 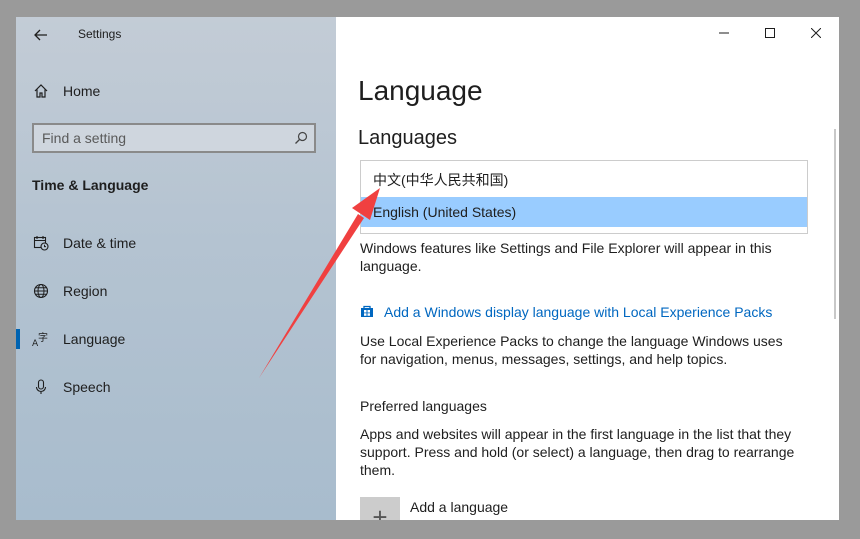 I want to click on sidebar-item-label: Home, so click(x=82, y=91).